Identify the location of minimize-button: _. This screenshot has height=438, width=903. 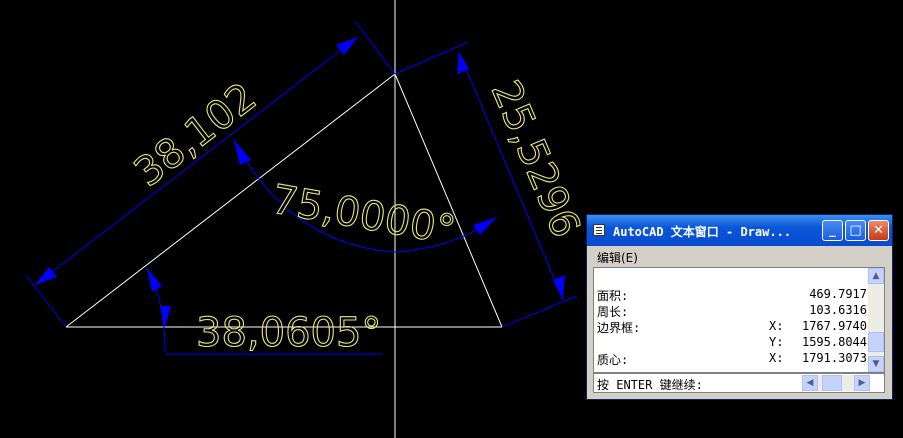
(832, 230).